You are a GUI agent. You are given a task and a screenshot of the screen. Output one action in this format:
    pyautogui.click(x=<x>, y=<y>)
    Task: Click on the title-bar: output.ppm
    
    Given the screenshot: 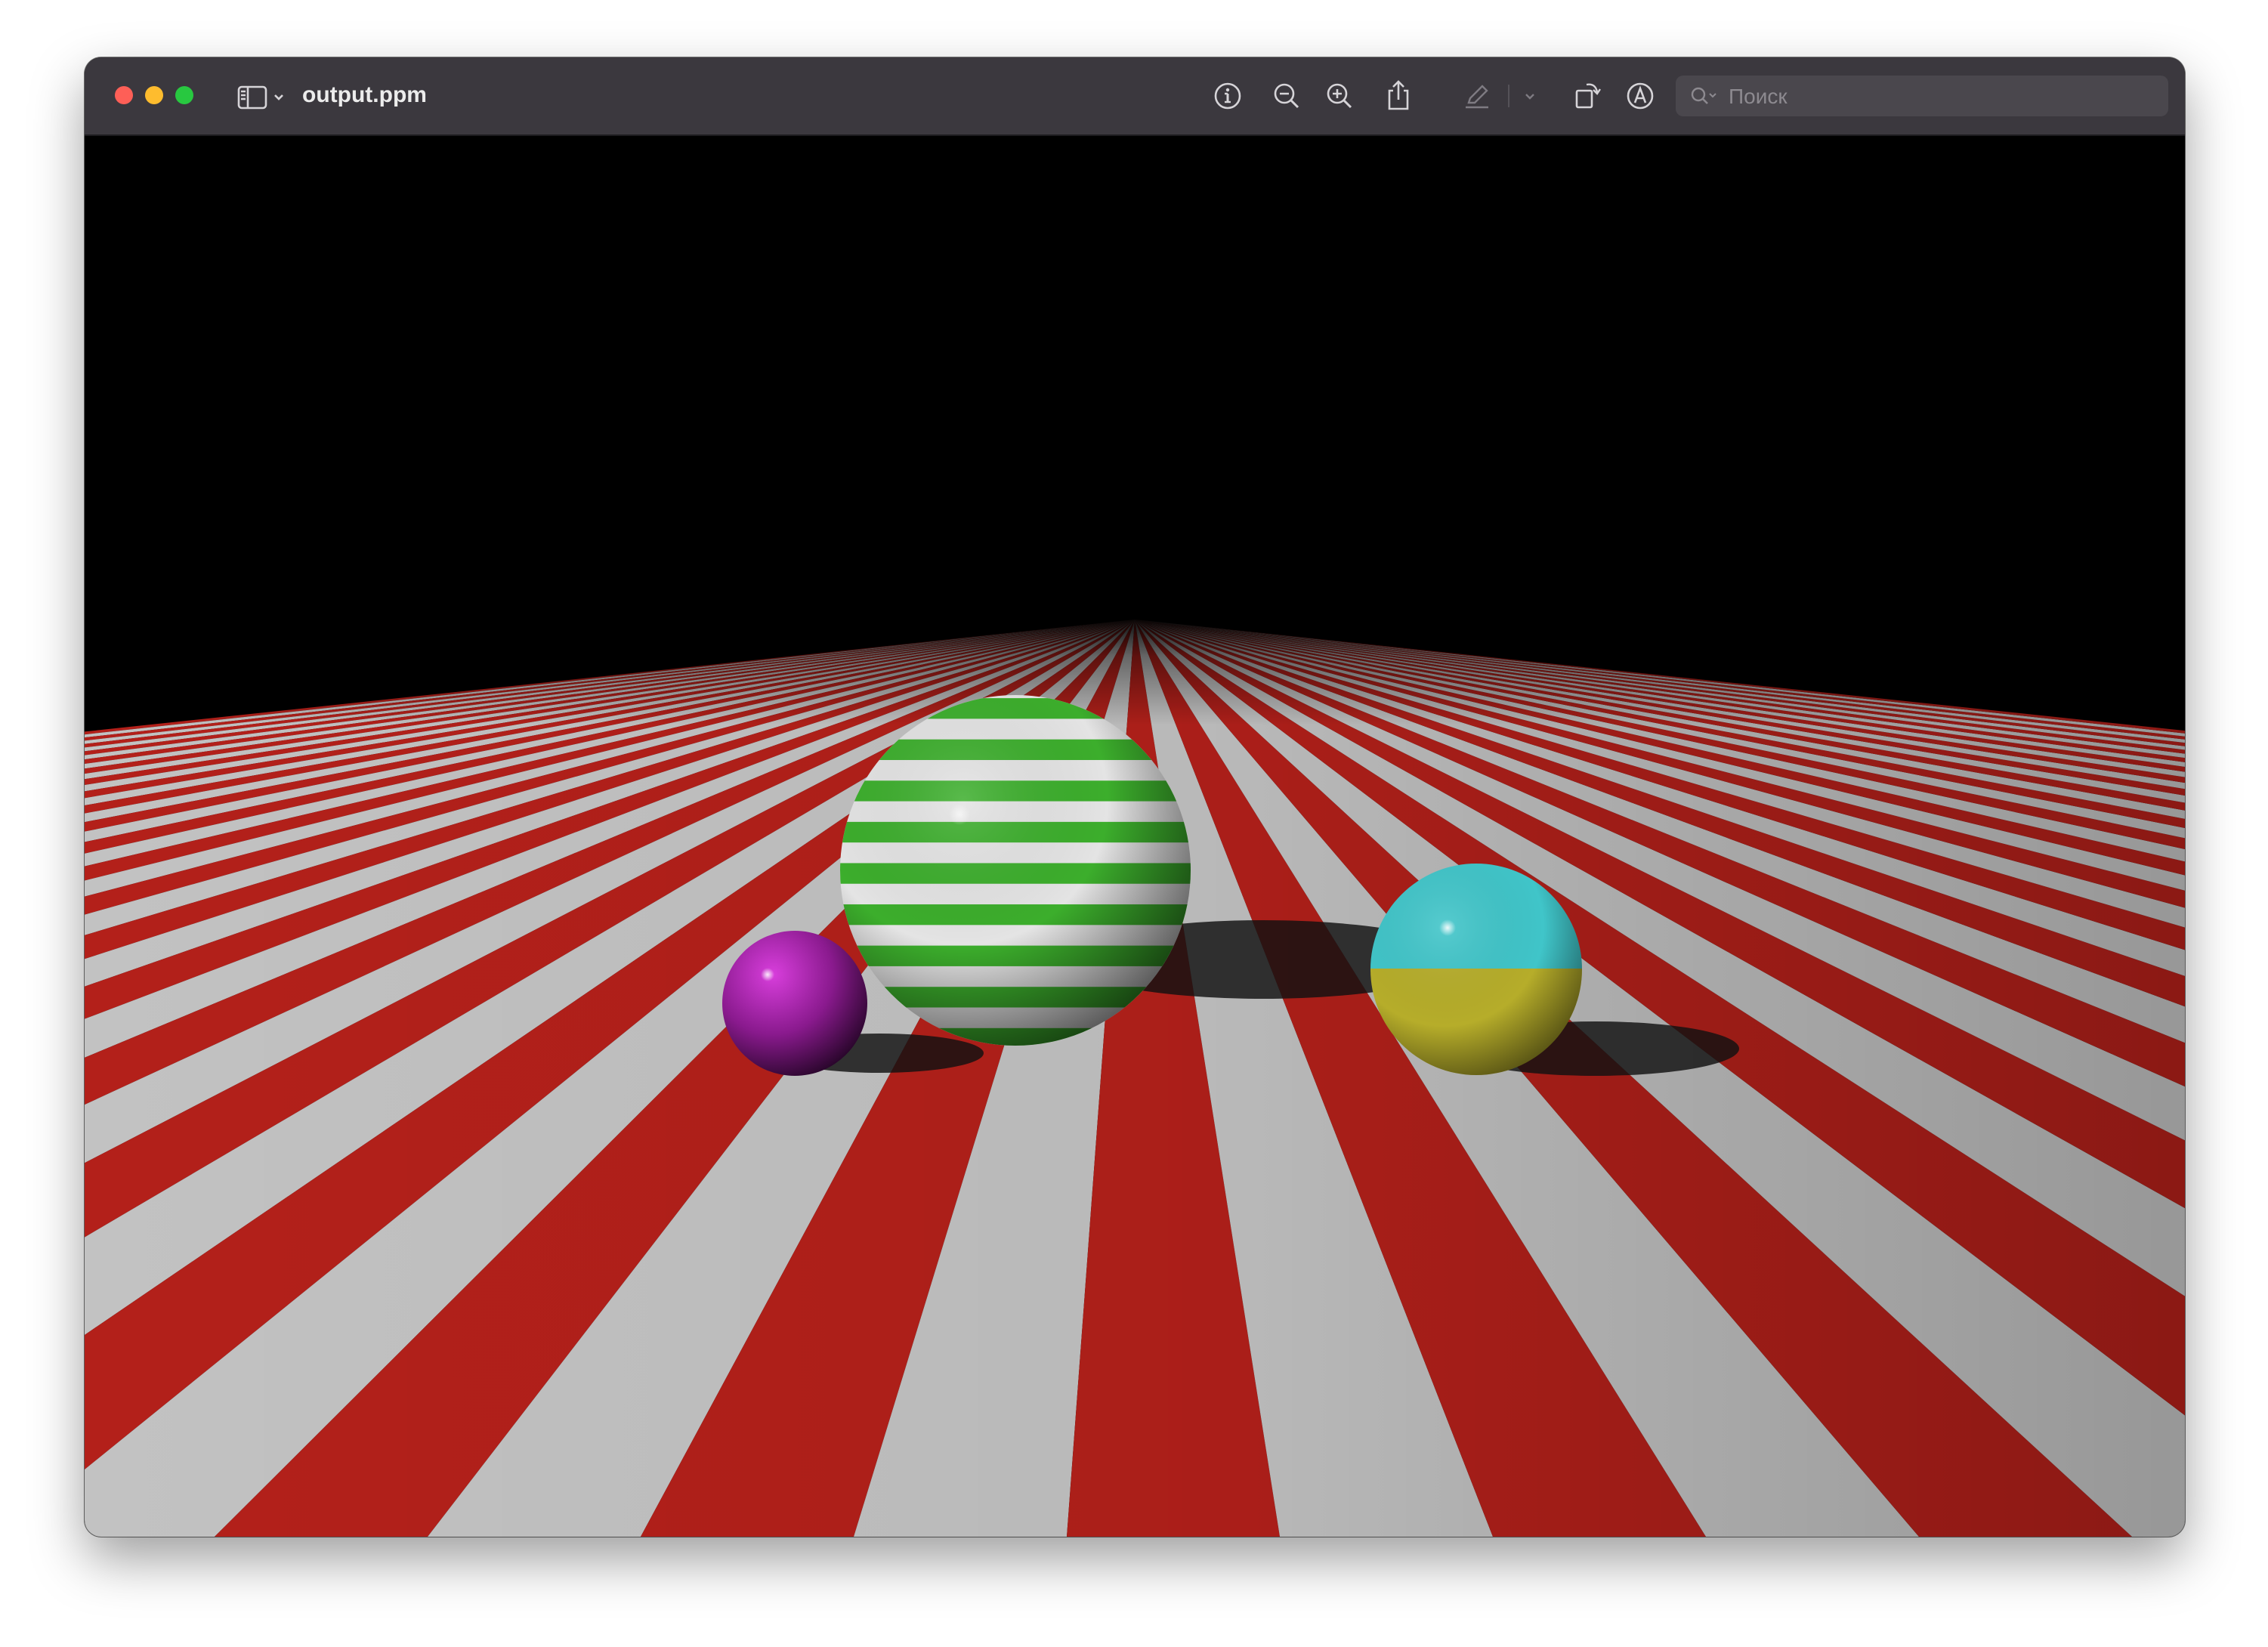 What is the action you would take?
    pyautogui.click(x=1135, y=96)
    